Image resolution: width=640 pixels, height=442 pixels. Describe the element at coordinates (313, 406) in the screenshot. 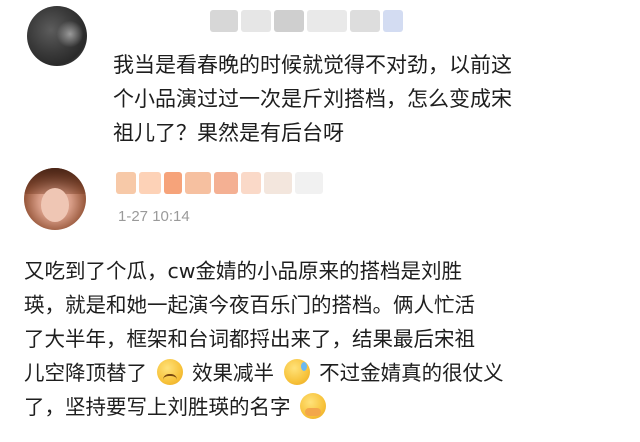

I see `hug-face-emoji-icon` at that location.